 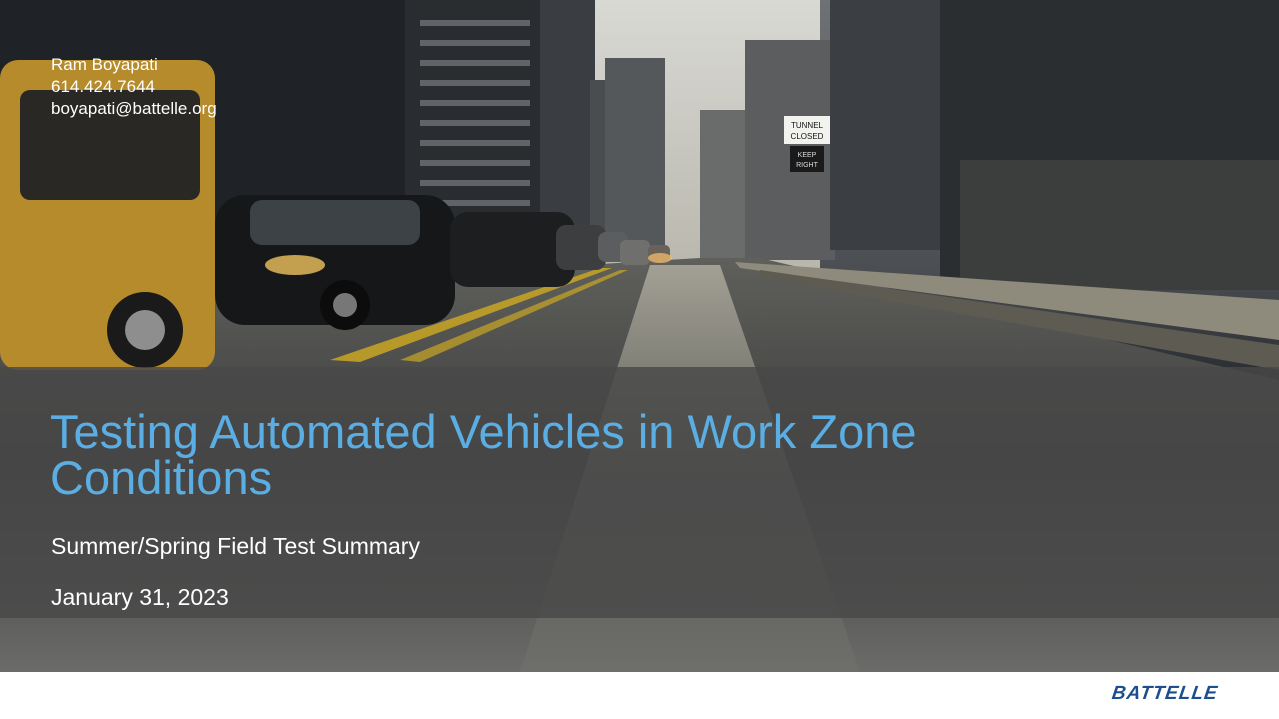 I want to click on slide-date: January 31, 2023, so click(x=140, y=597).